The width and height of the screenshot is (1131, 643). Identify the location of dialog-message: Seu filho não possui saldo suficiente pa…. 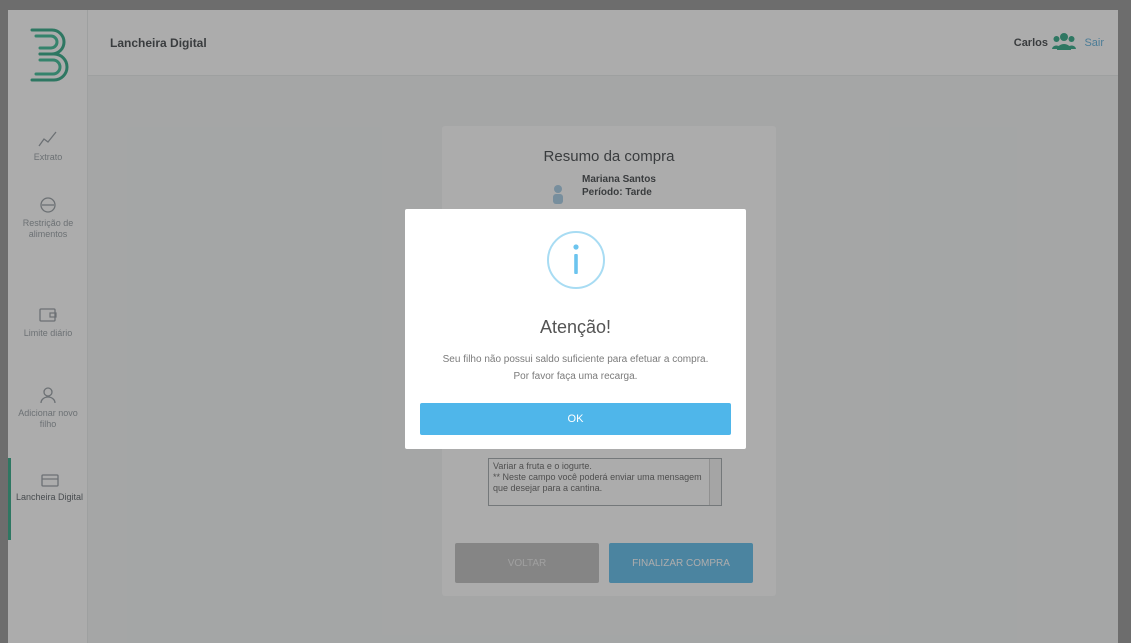
(575, 368).